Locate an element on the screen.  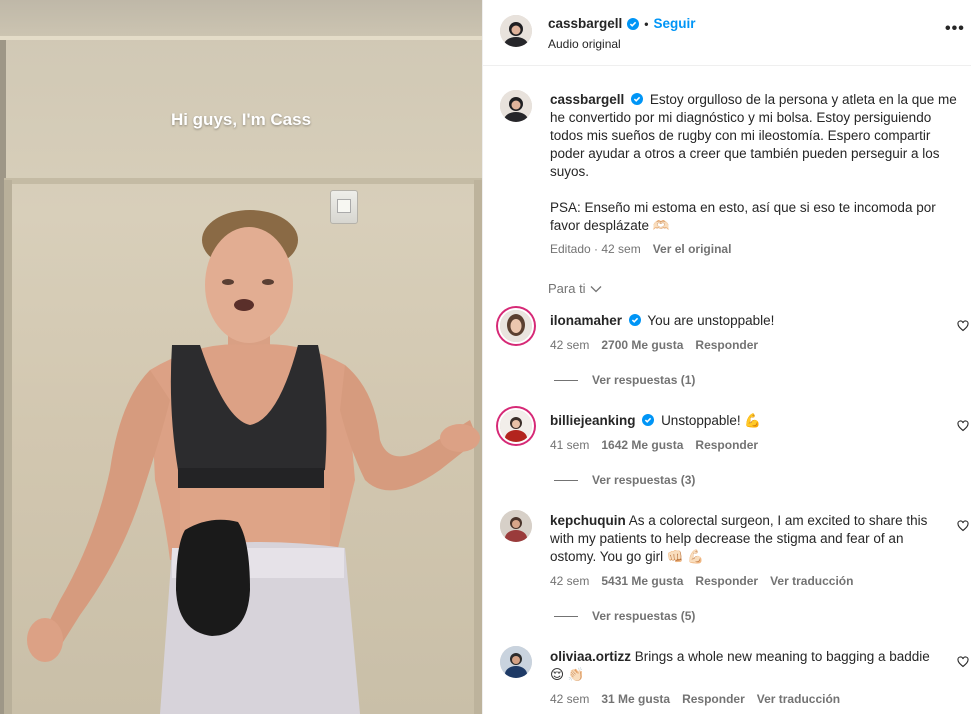
comment-username: kepchuquin is located at coordinates (588, 520).